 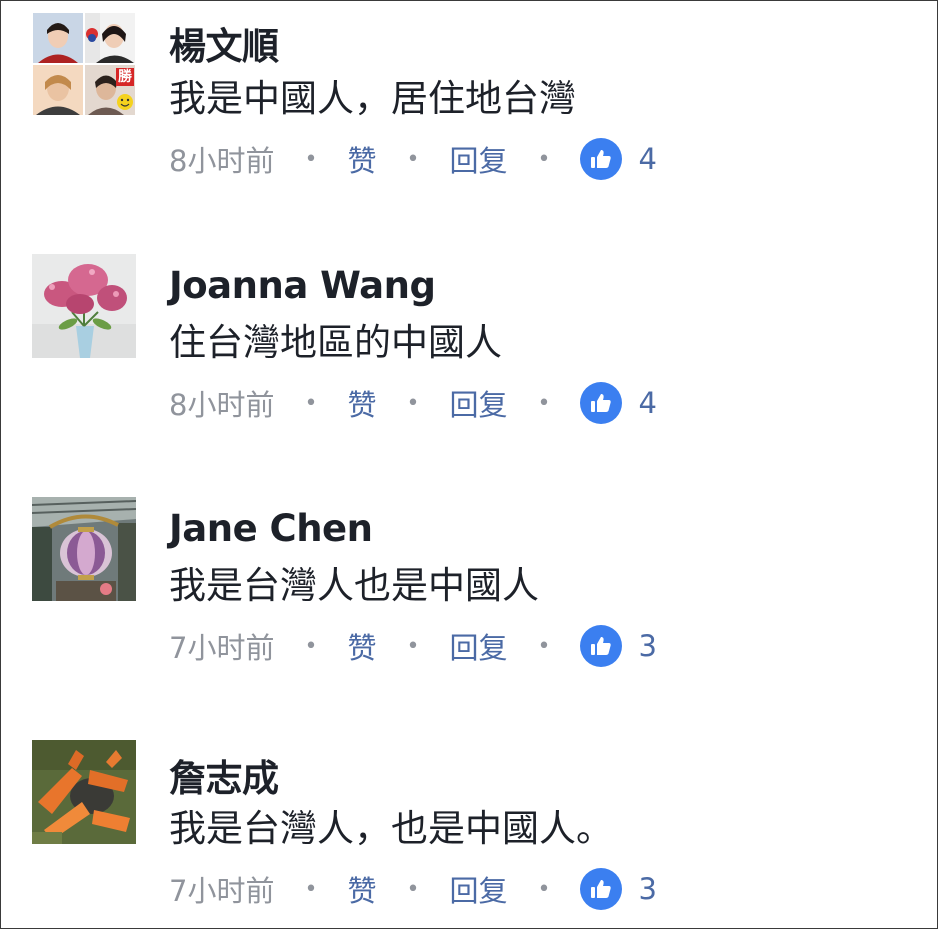 I want to click on comment-author: 詹志成, so click(x=224, y=775).